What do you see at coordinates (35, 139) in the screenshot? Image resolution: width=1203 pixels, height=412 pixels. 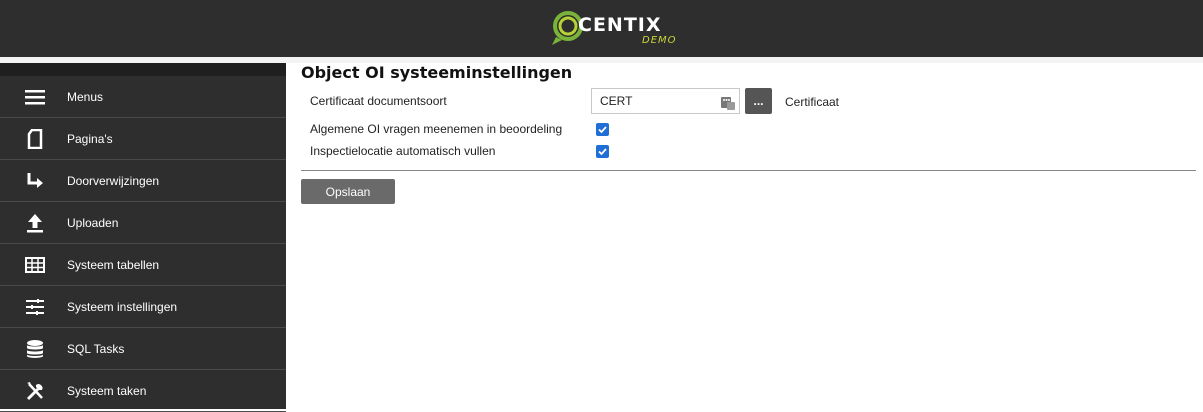 I see `page-icon` at bounding box center [35, 139].